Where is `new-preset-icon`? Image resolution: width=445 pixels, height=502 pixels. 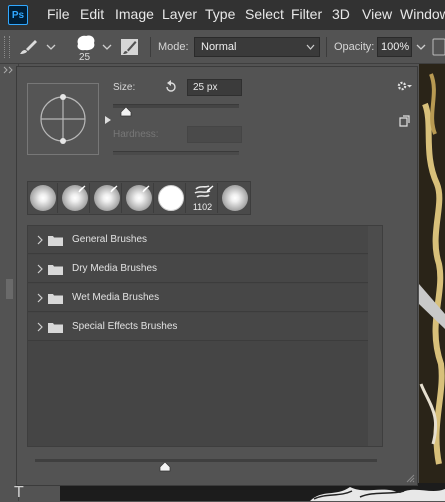
new-preset-icon is located at coordinates (404, 121).